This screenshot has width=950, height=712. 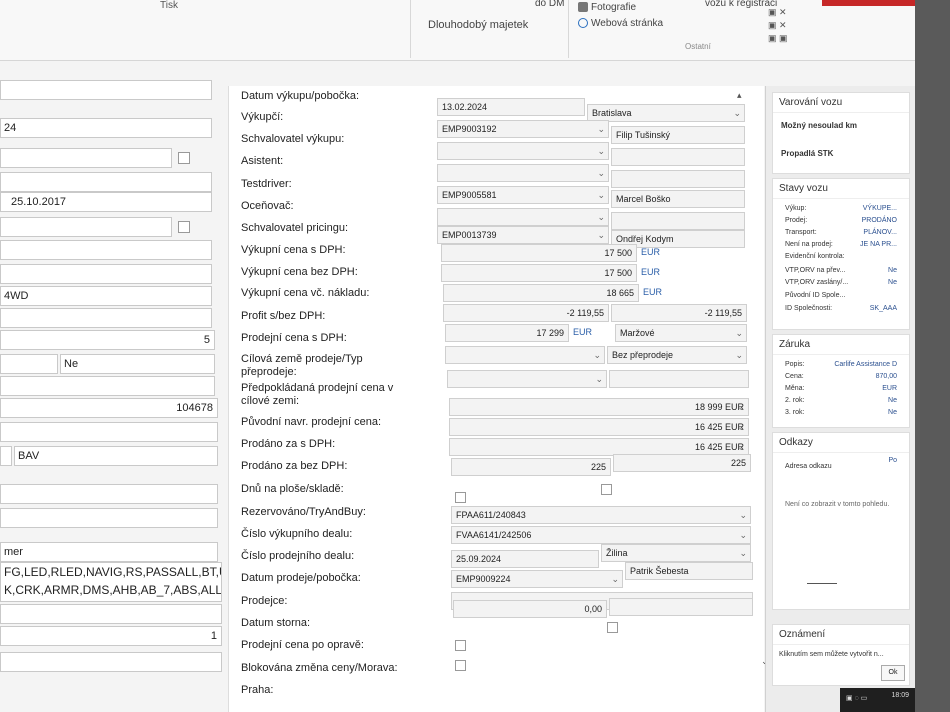 I want to click on prodano-s-dph-field: 16 425 EUR ⌄, so click(x=599, y=427).